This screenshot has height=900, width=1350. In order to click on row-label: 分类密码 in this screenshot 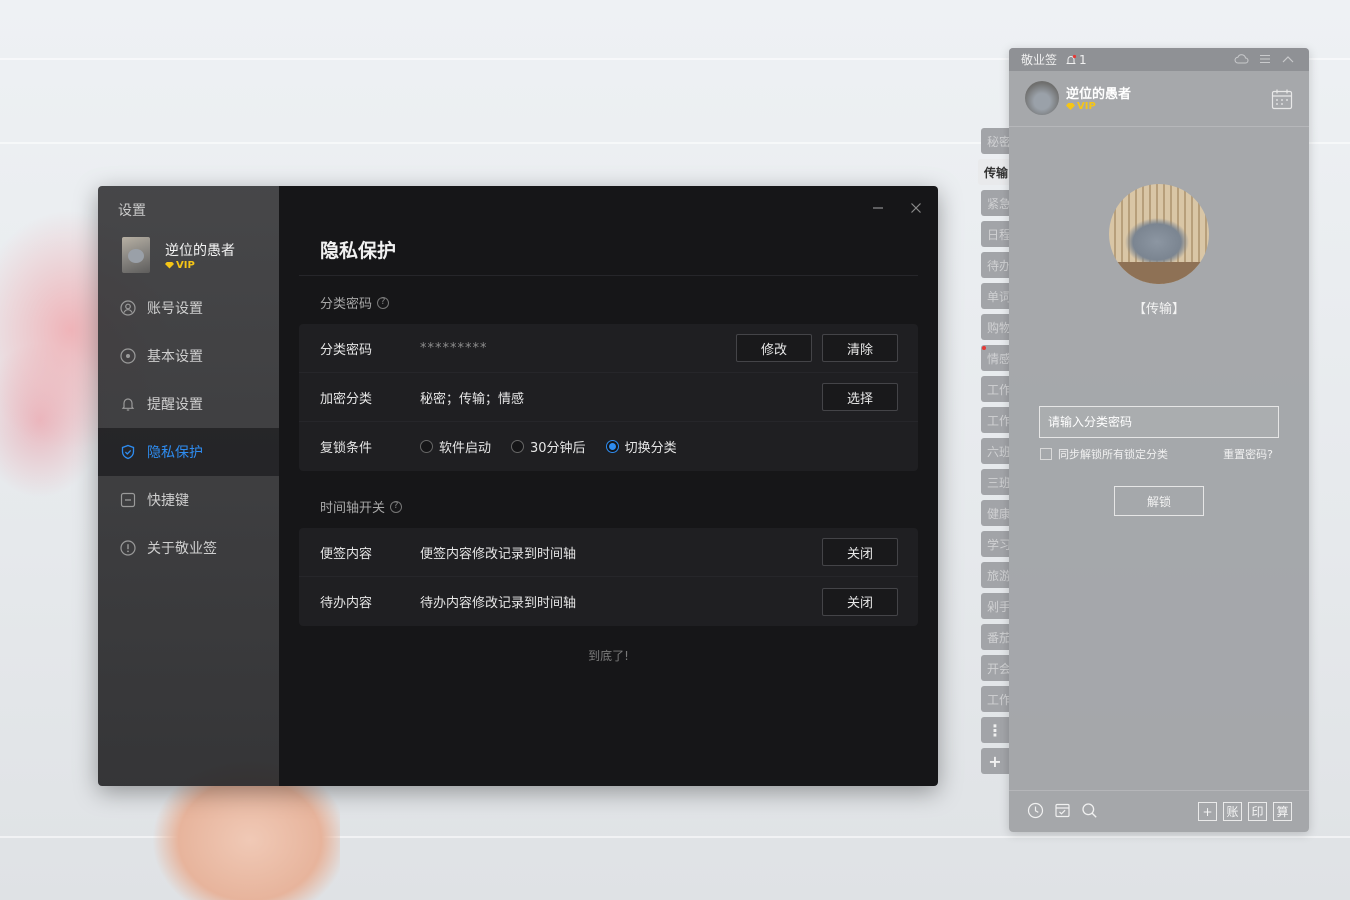, I will do `click(346, 350)`.